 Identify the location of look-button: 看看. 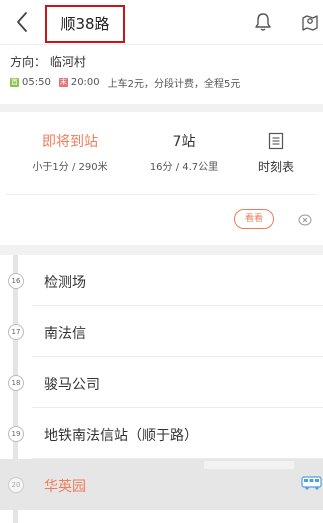
(254, 219).